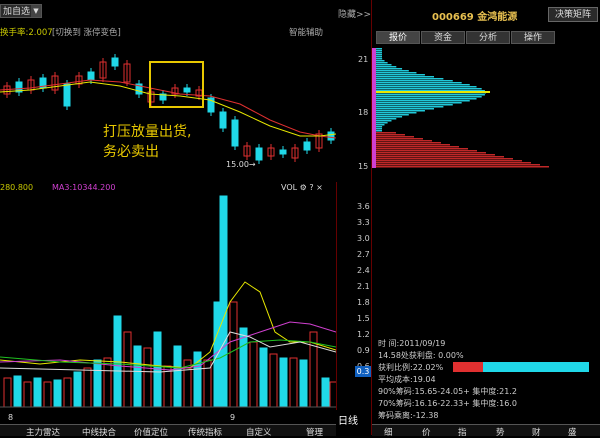 This screenshot has height=438, width=600. Describe the element at coordinates (348, 419) in the screenshot. I see `daily-line-button: 日线` at that location.